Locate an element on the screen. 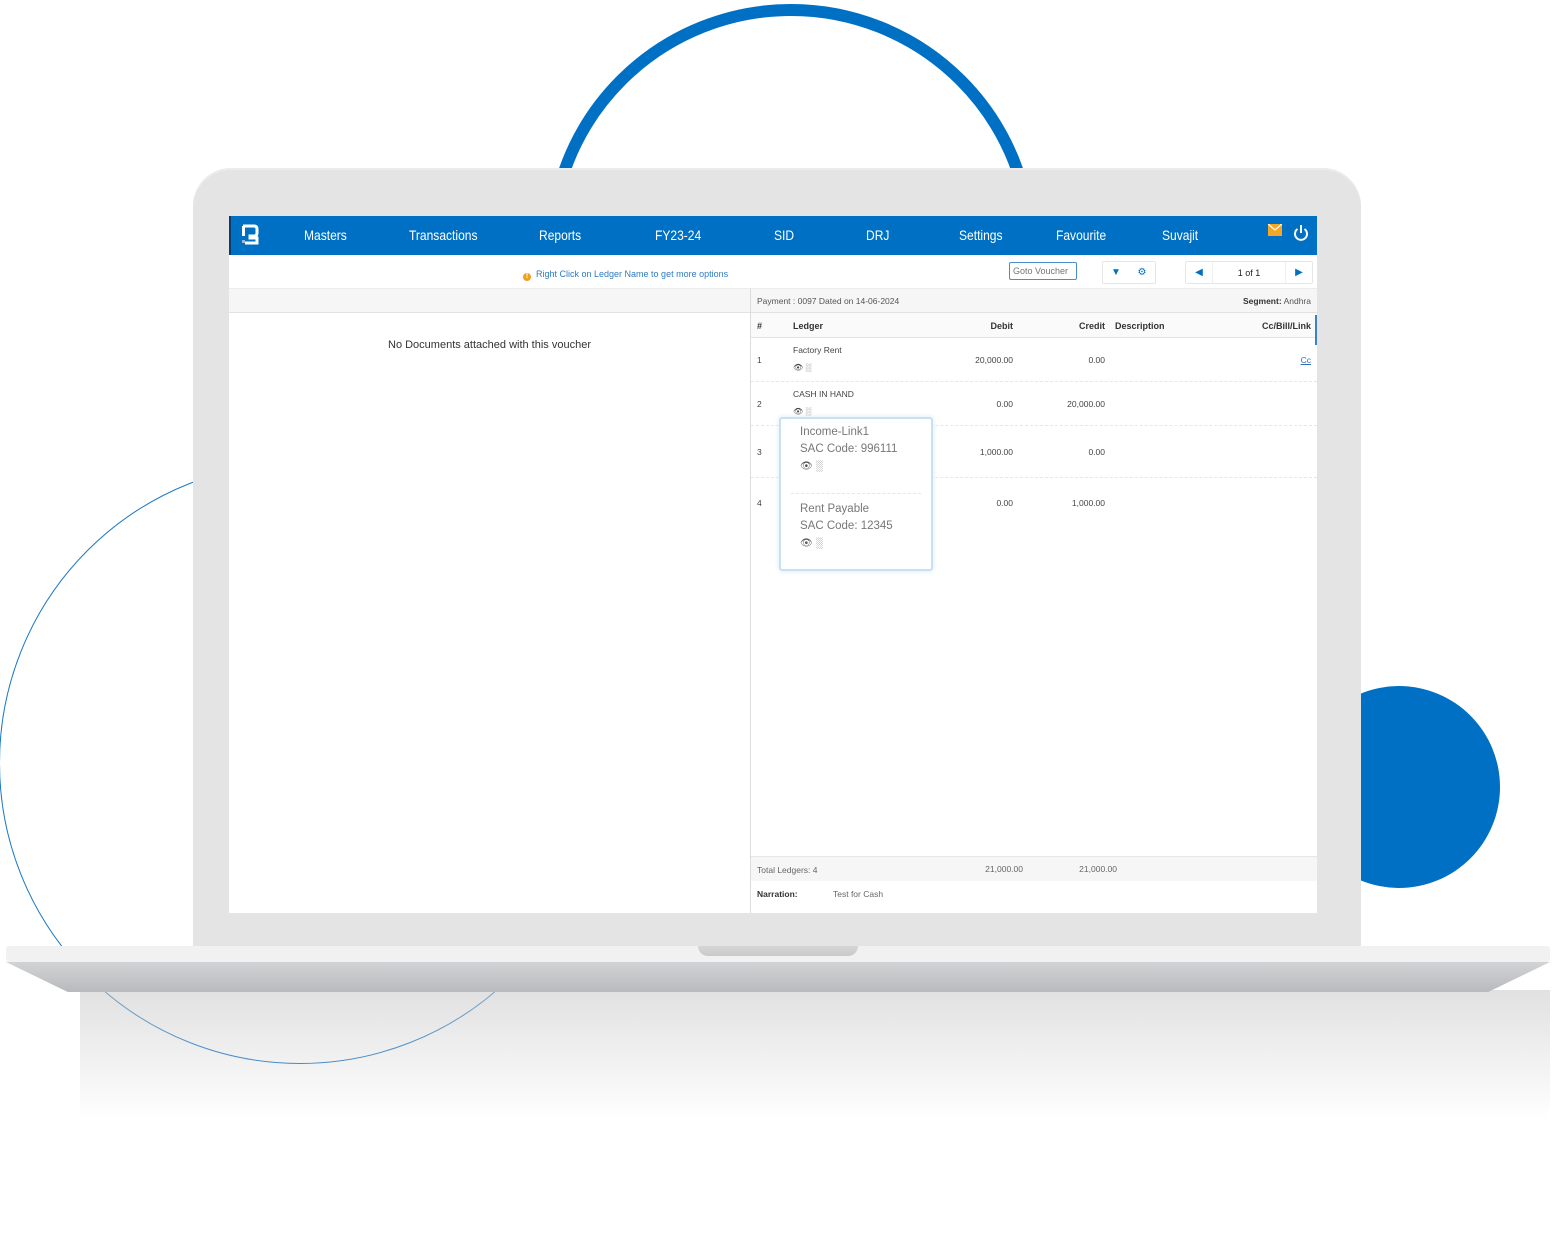  tool-buttons: ▼ ⚙ is located at coordinates (1129, 272).